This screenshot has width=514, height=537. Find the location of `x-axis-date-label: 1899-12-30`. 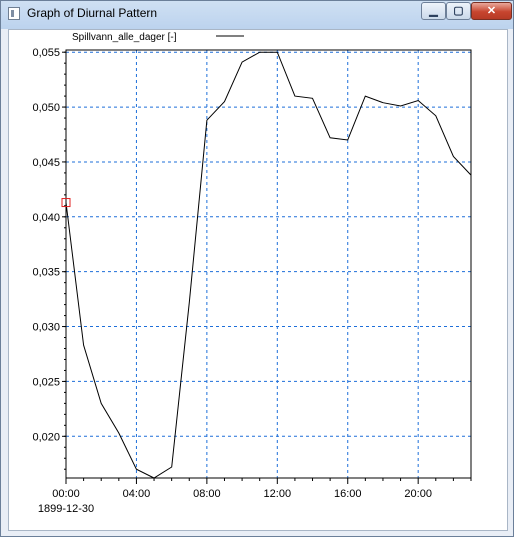

x-axis-date-label: 1899-12-30 is located at coordinates (66, 509).